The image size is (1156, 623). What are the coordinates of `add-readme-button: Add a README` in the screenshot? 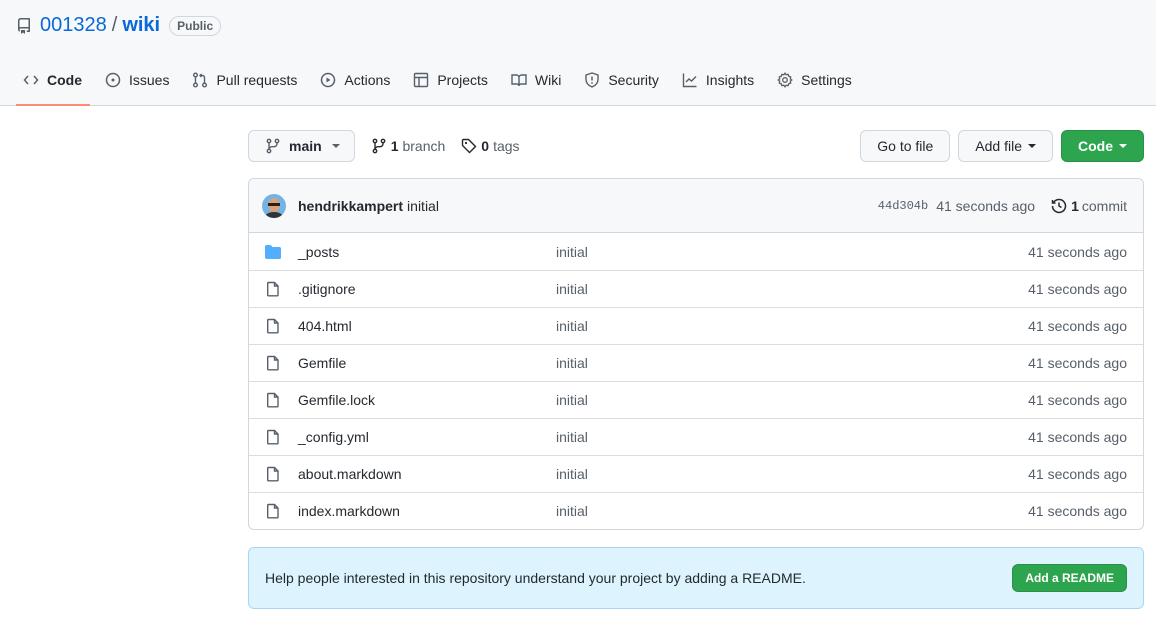 It's located at (1069, 578).